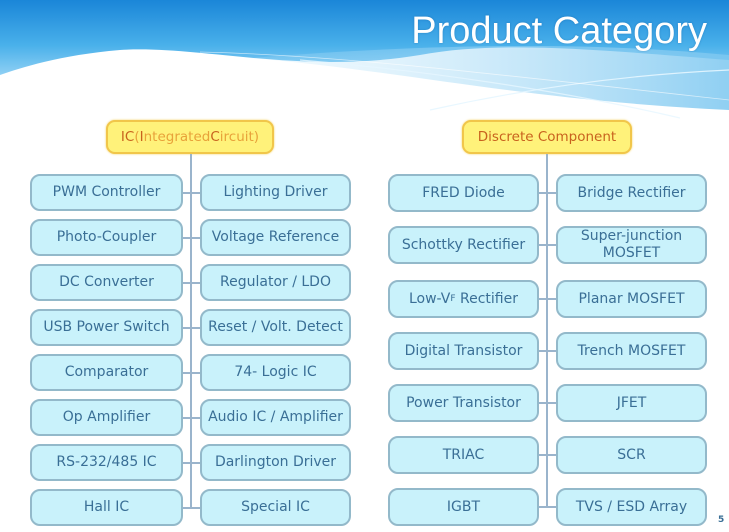  What do you see at coordinates (275, 372) in the screenshot?
I see `ic-item: 74- Logic IC` at bounding box center [275, 372].